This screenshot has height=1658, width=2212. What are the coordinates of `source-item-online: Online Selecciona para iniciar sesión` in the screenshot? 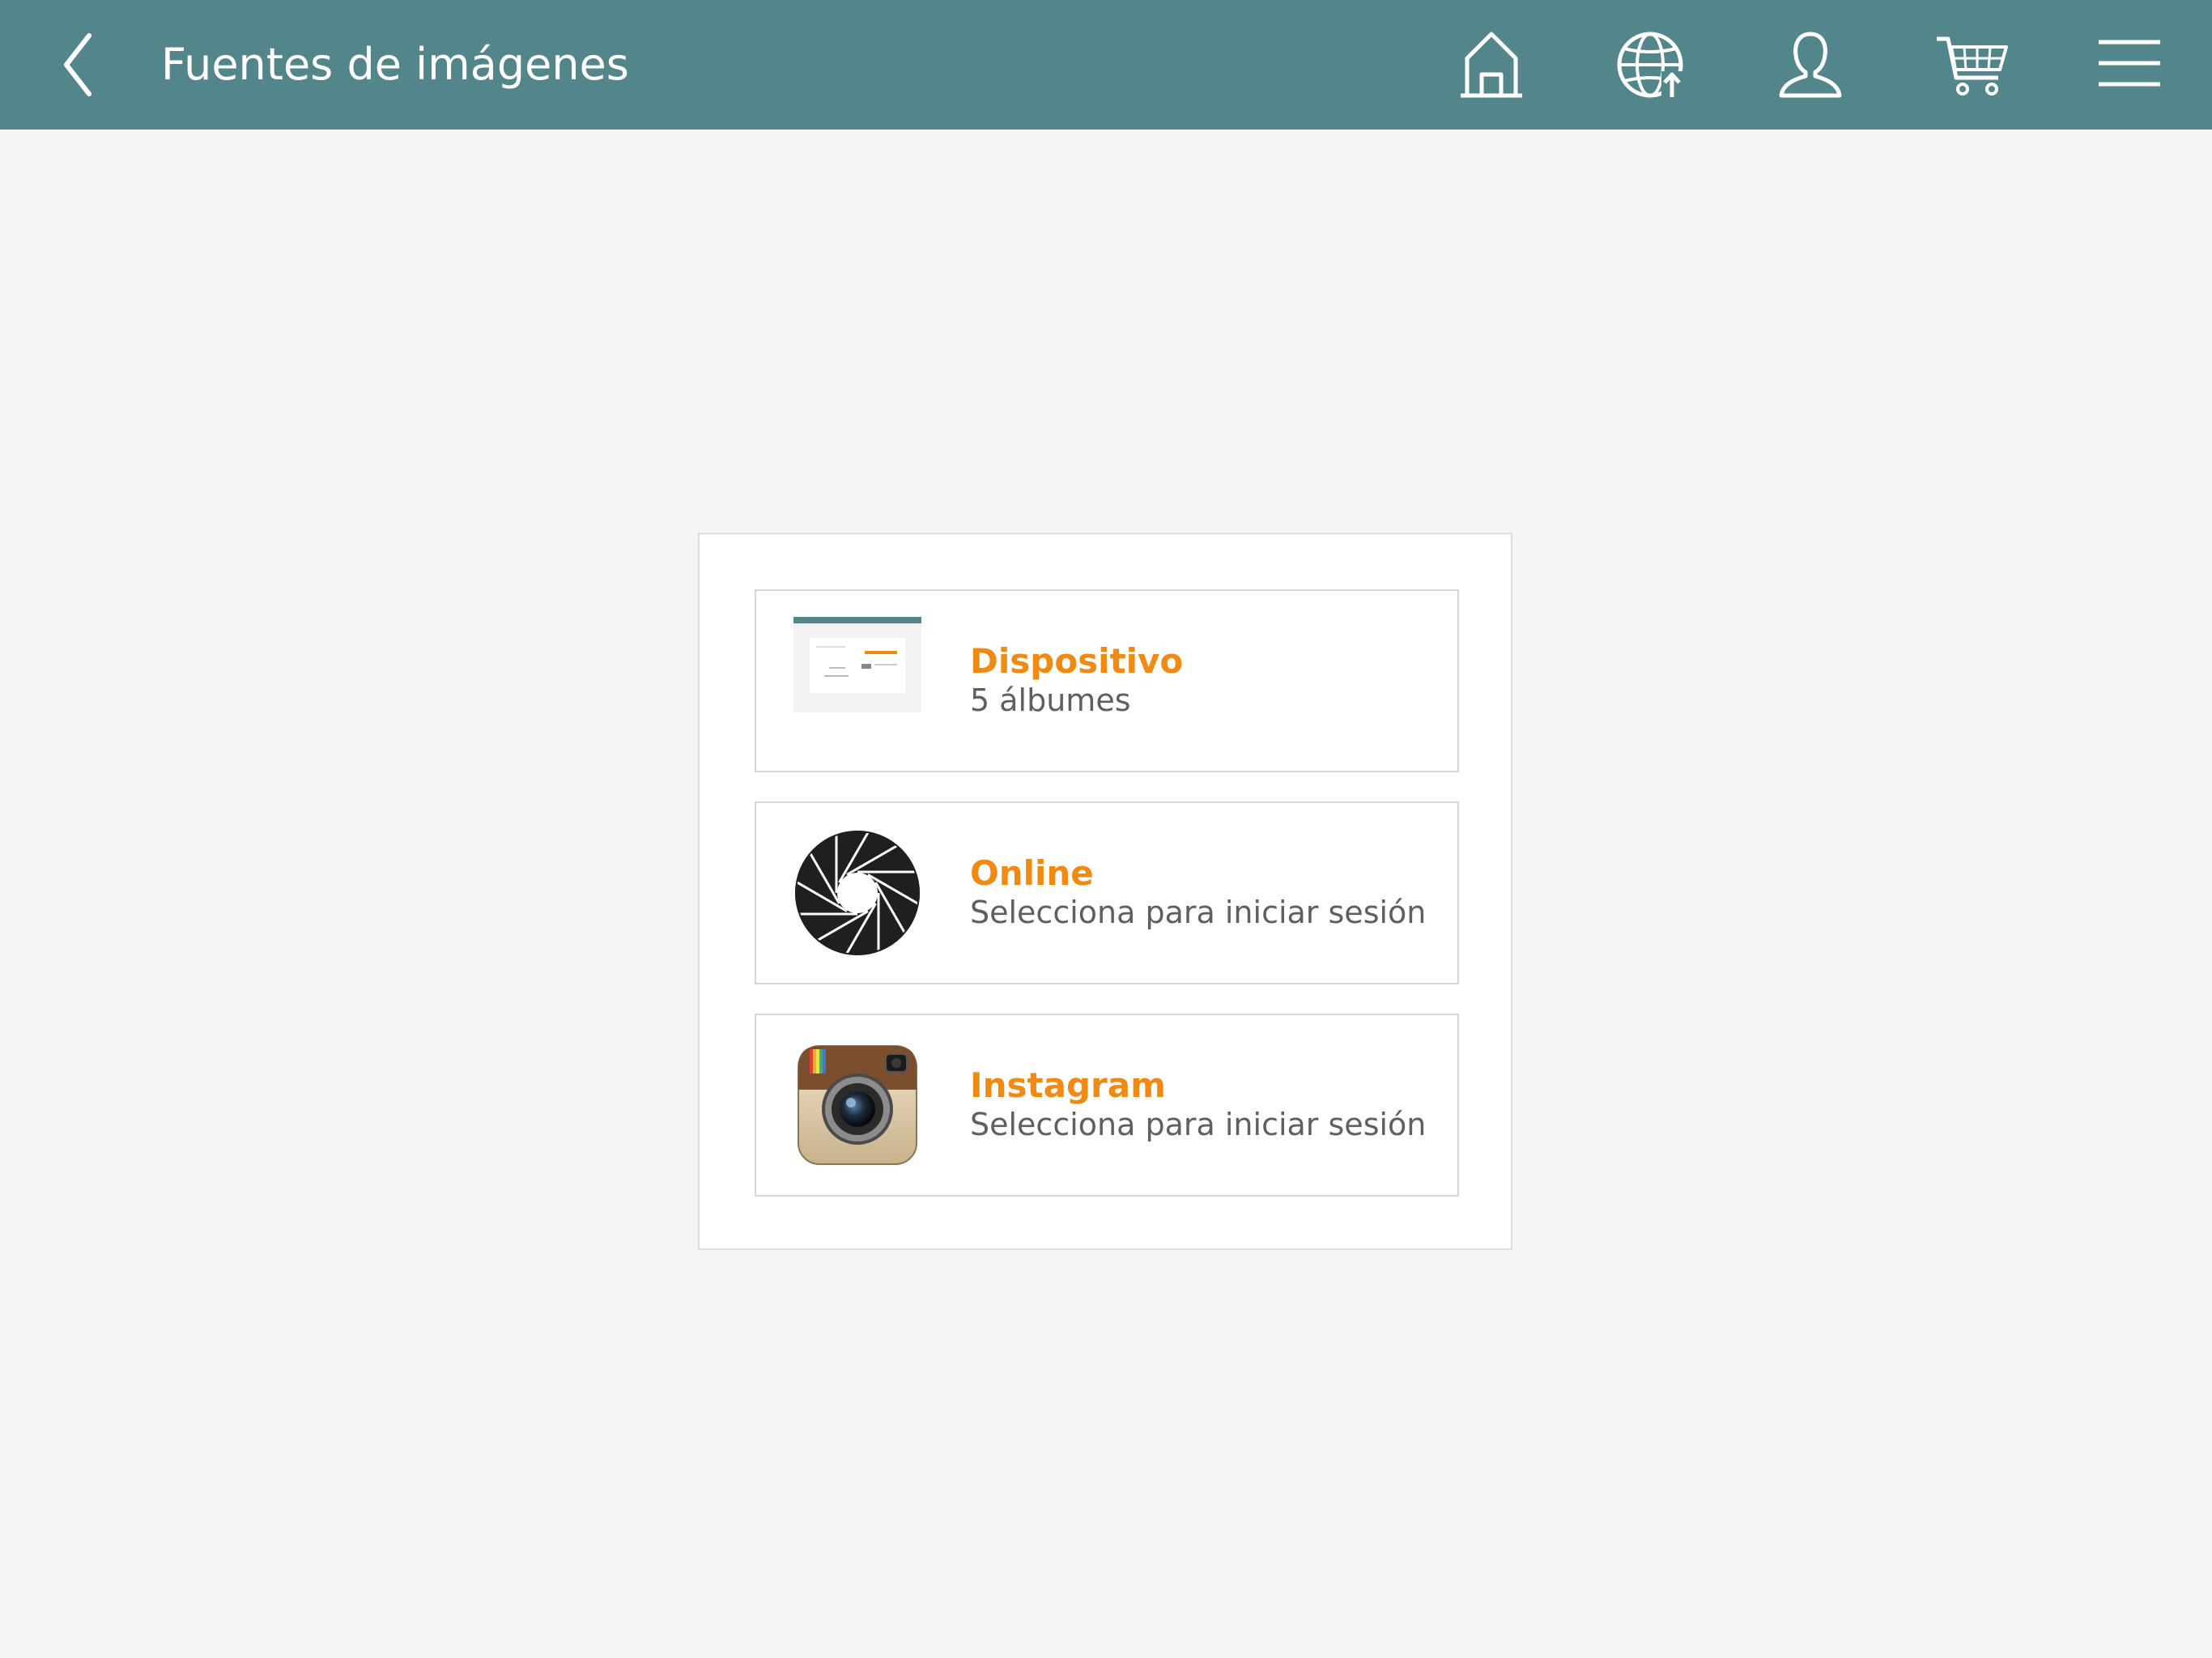 It's located at (1107, 892).